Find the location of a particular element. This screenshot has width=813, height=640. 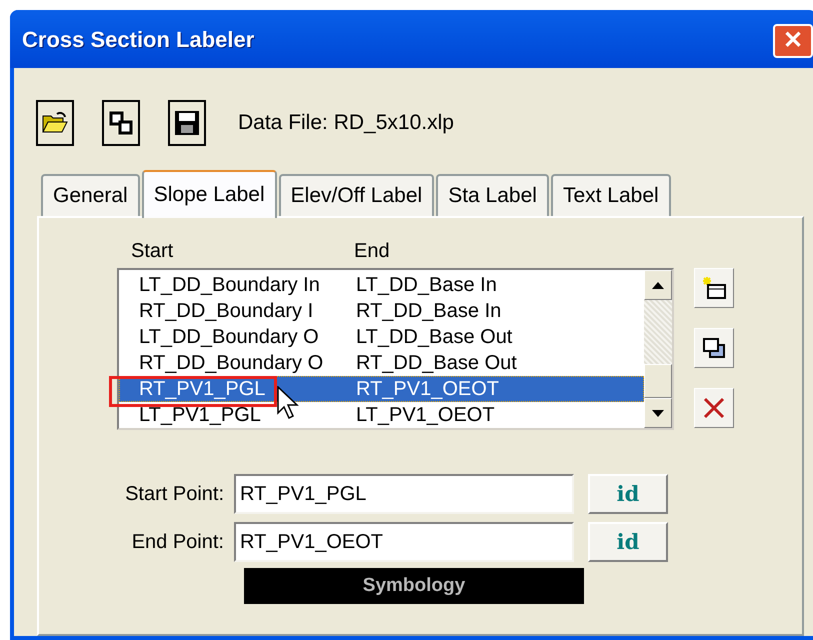

tab: Text Label is located at coordinates (610, 195).